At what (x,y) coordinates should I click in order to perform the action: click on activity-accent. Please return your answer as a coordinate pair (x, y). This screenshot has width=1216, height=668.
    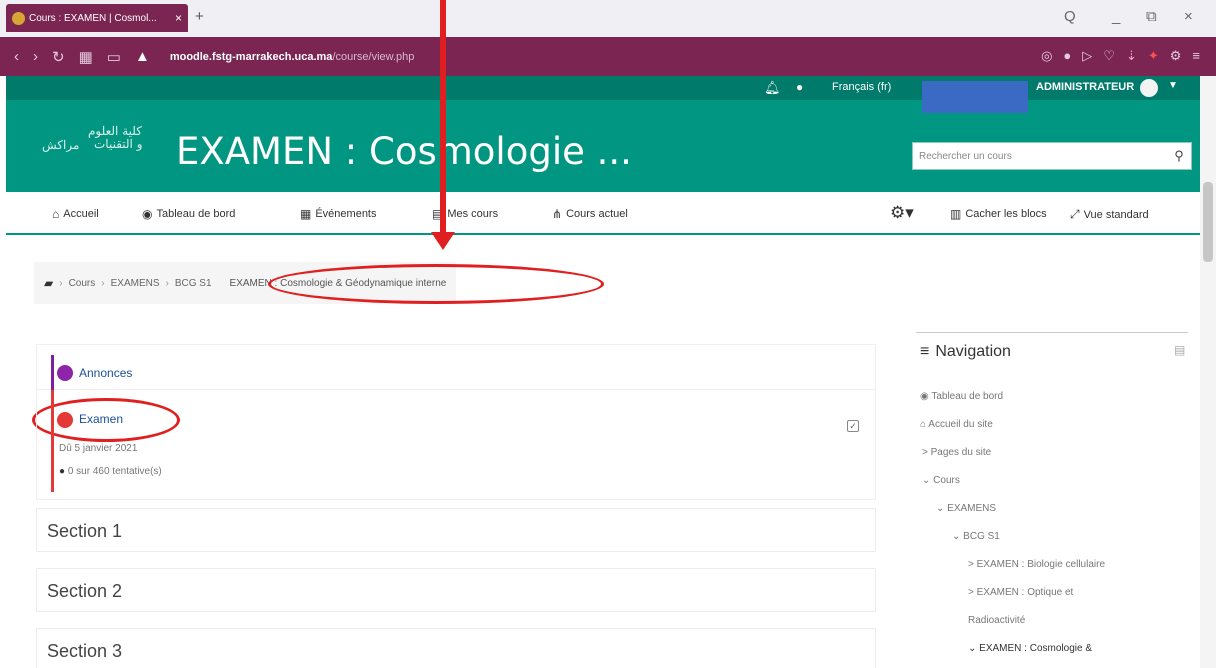
    Looking at the image, I should click on (52, 441).